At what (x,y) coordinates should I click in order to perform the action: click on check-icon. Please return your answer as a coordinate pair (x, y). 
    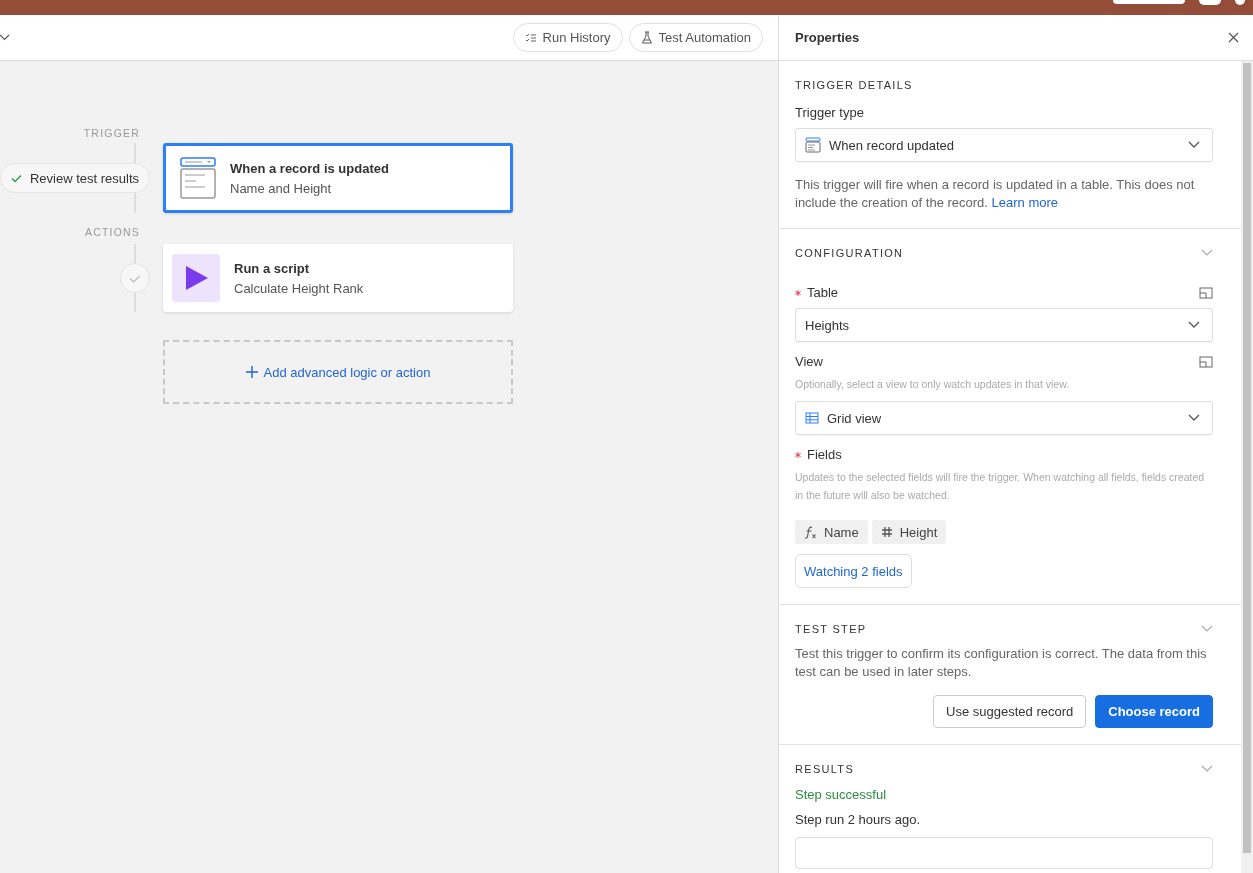
    Looking at the image, I should click on (16, 178).